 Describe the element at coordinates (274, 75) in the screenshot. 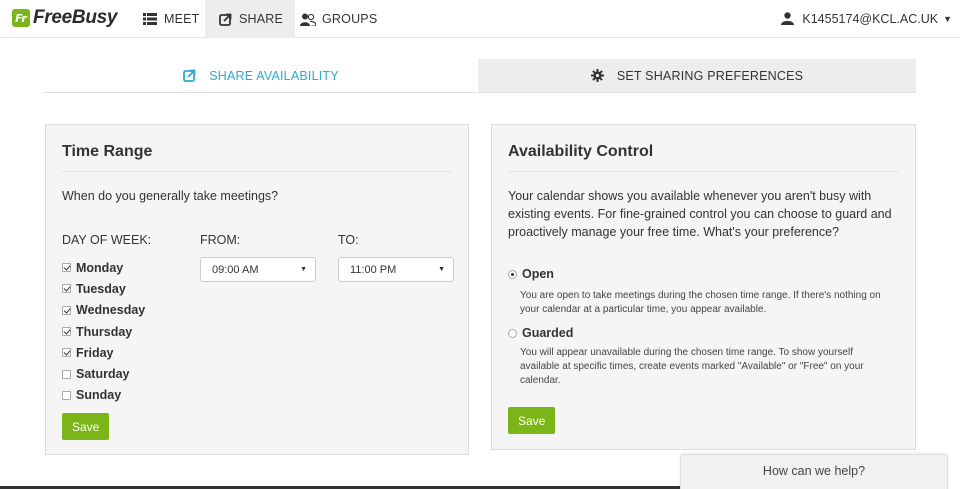

I see `tab-label: SHARE AVAILABILITY` at that location.